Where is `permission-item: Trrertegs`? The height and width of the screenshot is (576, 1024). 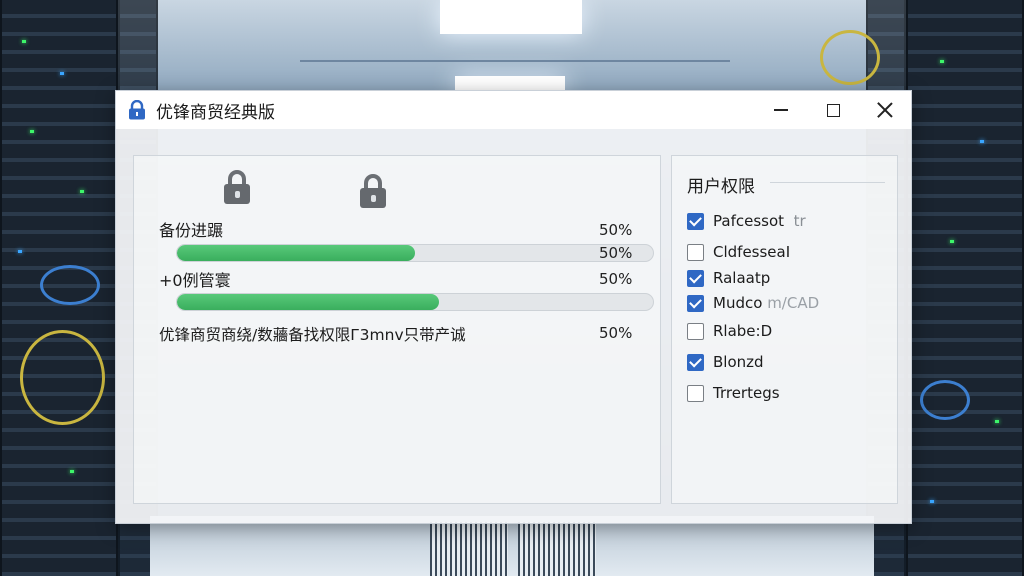 permission-item: Trrertegs is located at coordinates (733, 393).